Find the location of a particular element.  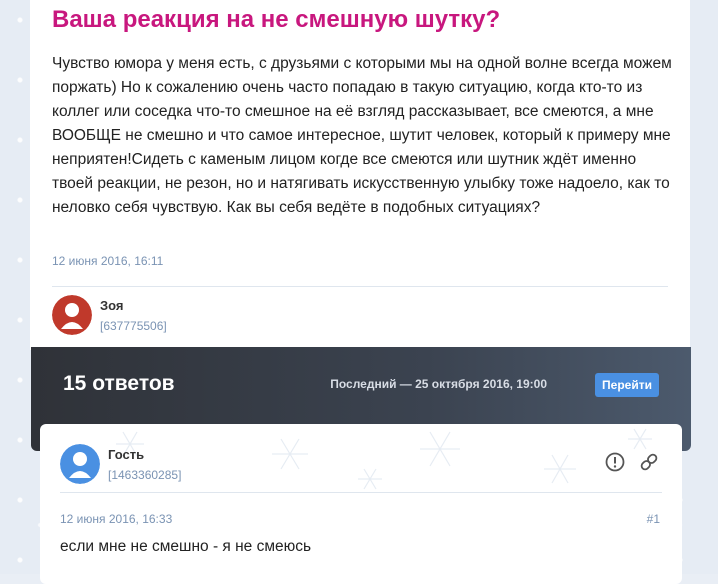

answers-count: 15 ответов is located at coordinates (119, 383).